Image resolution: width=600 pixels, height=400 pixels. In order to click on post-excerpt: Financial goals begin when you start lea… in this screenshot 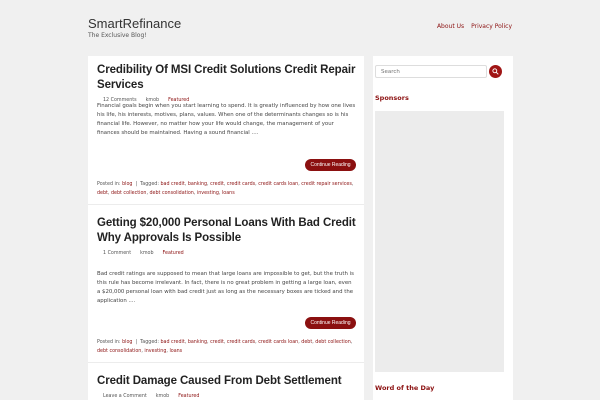, I will do `click(226, 119)`.